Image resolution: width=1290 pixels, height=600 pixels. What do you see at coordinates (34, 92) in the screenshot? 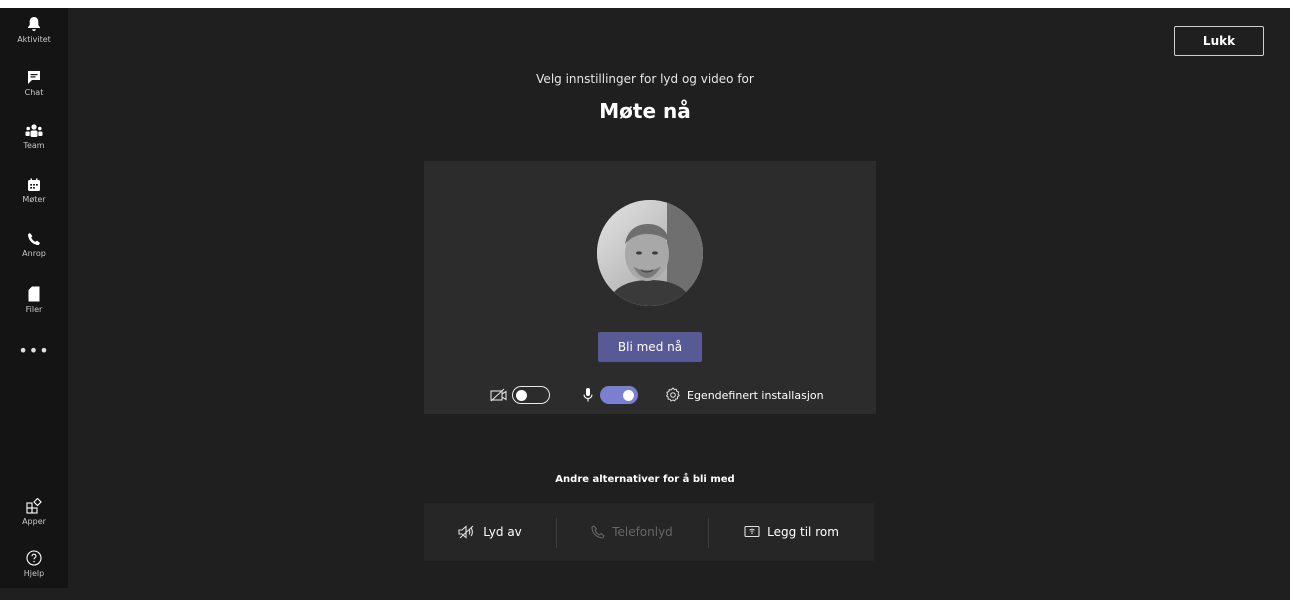
I see `rail-label-chat: Chat` at bounding box center [34, 92].